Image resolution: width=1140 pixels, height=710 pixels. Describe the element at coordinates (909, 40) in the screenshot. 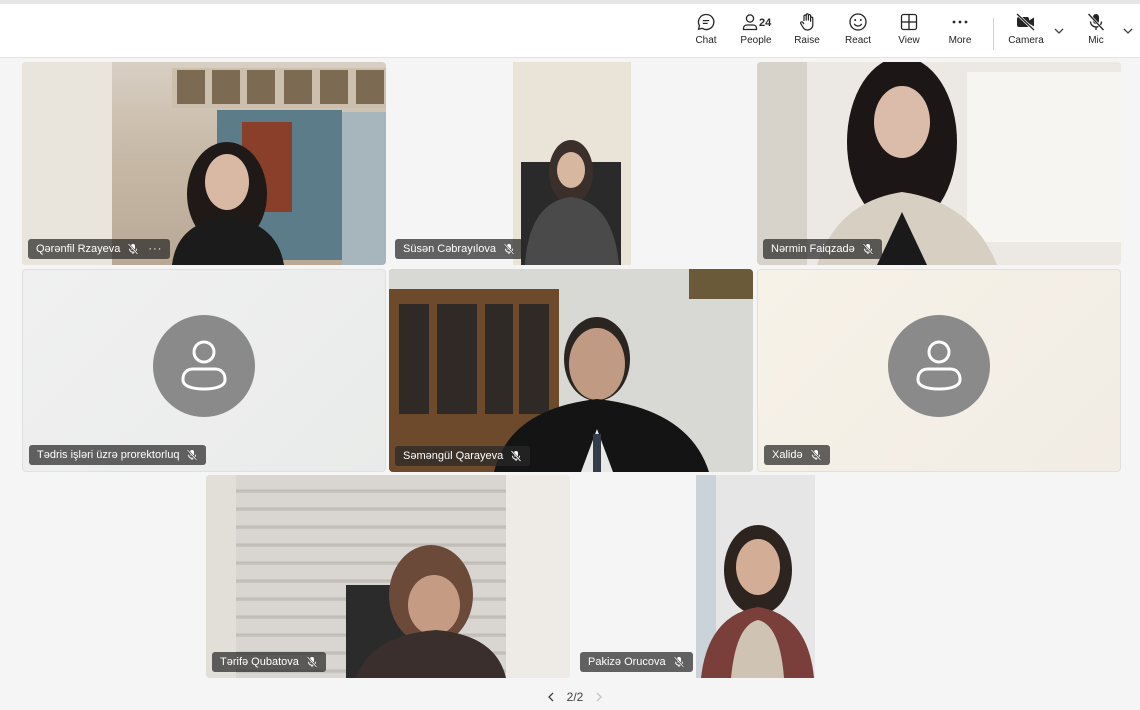

I see `view-label: View` at that location.